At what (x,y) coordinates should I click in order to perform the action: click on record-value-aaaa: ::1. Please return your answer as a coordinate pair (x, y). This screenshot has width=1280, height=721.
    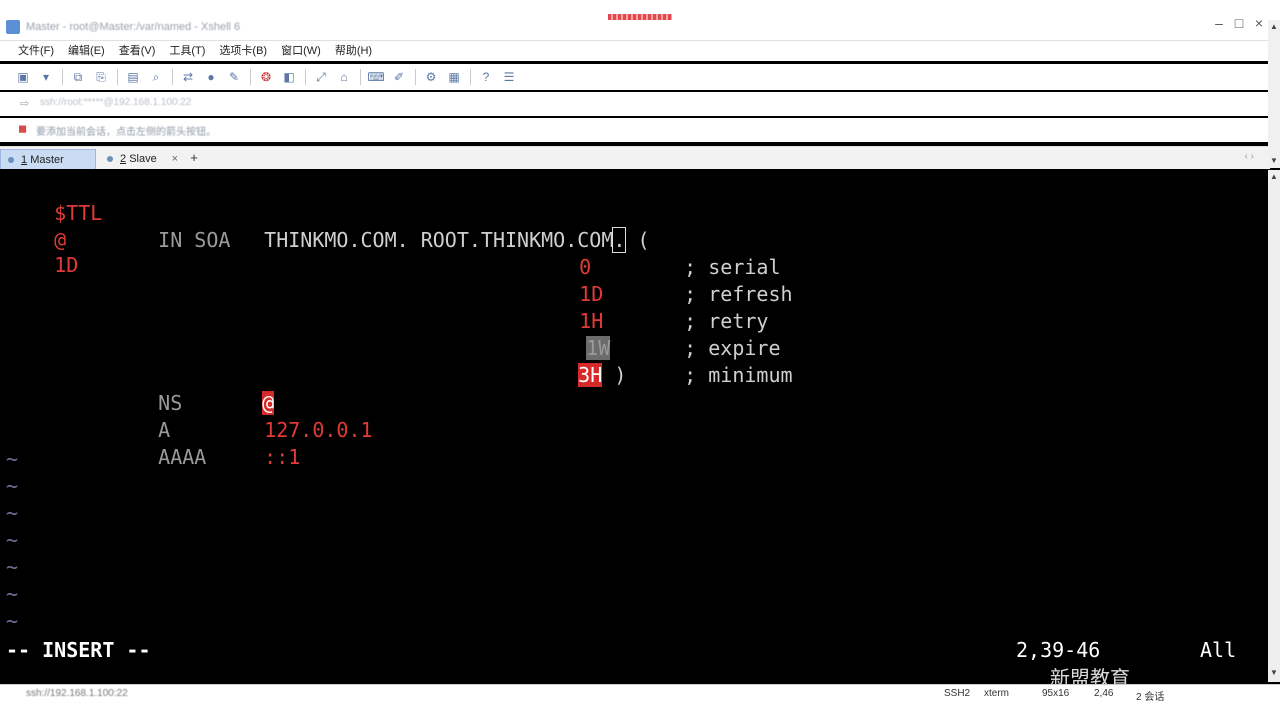
    Looking at the image, I should click on (282, 457).